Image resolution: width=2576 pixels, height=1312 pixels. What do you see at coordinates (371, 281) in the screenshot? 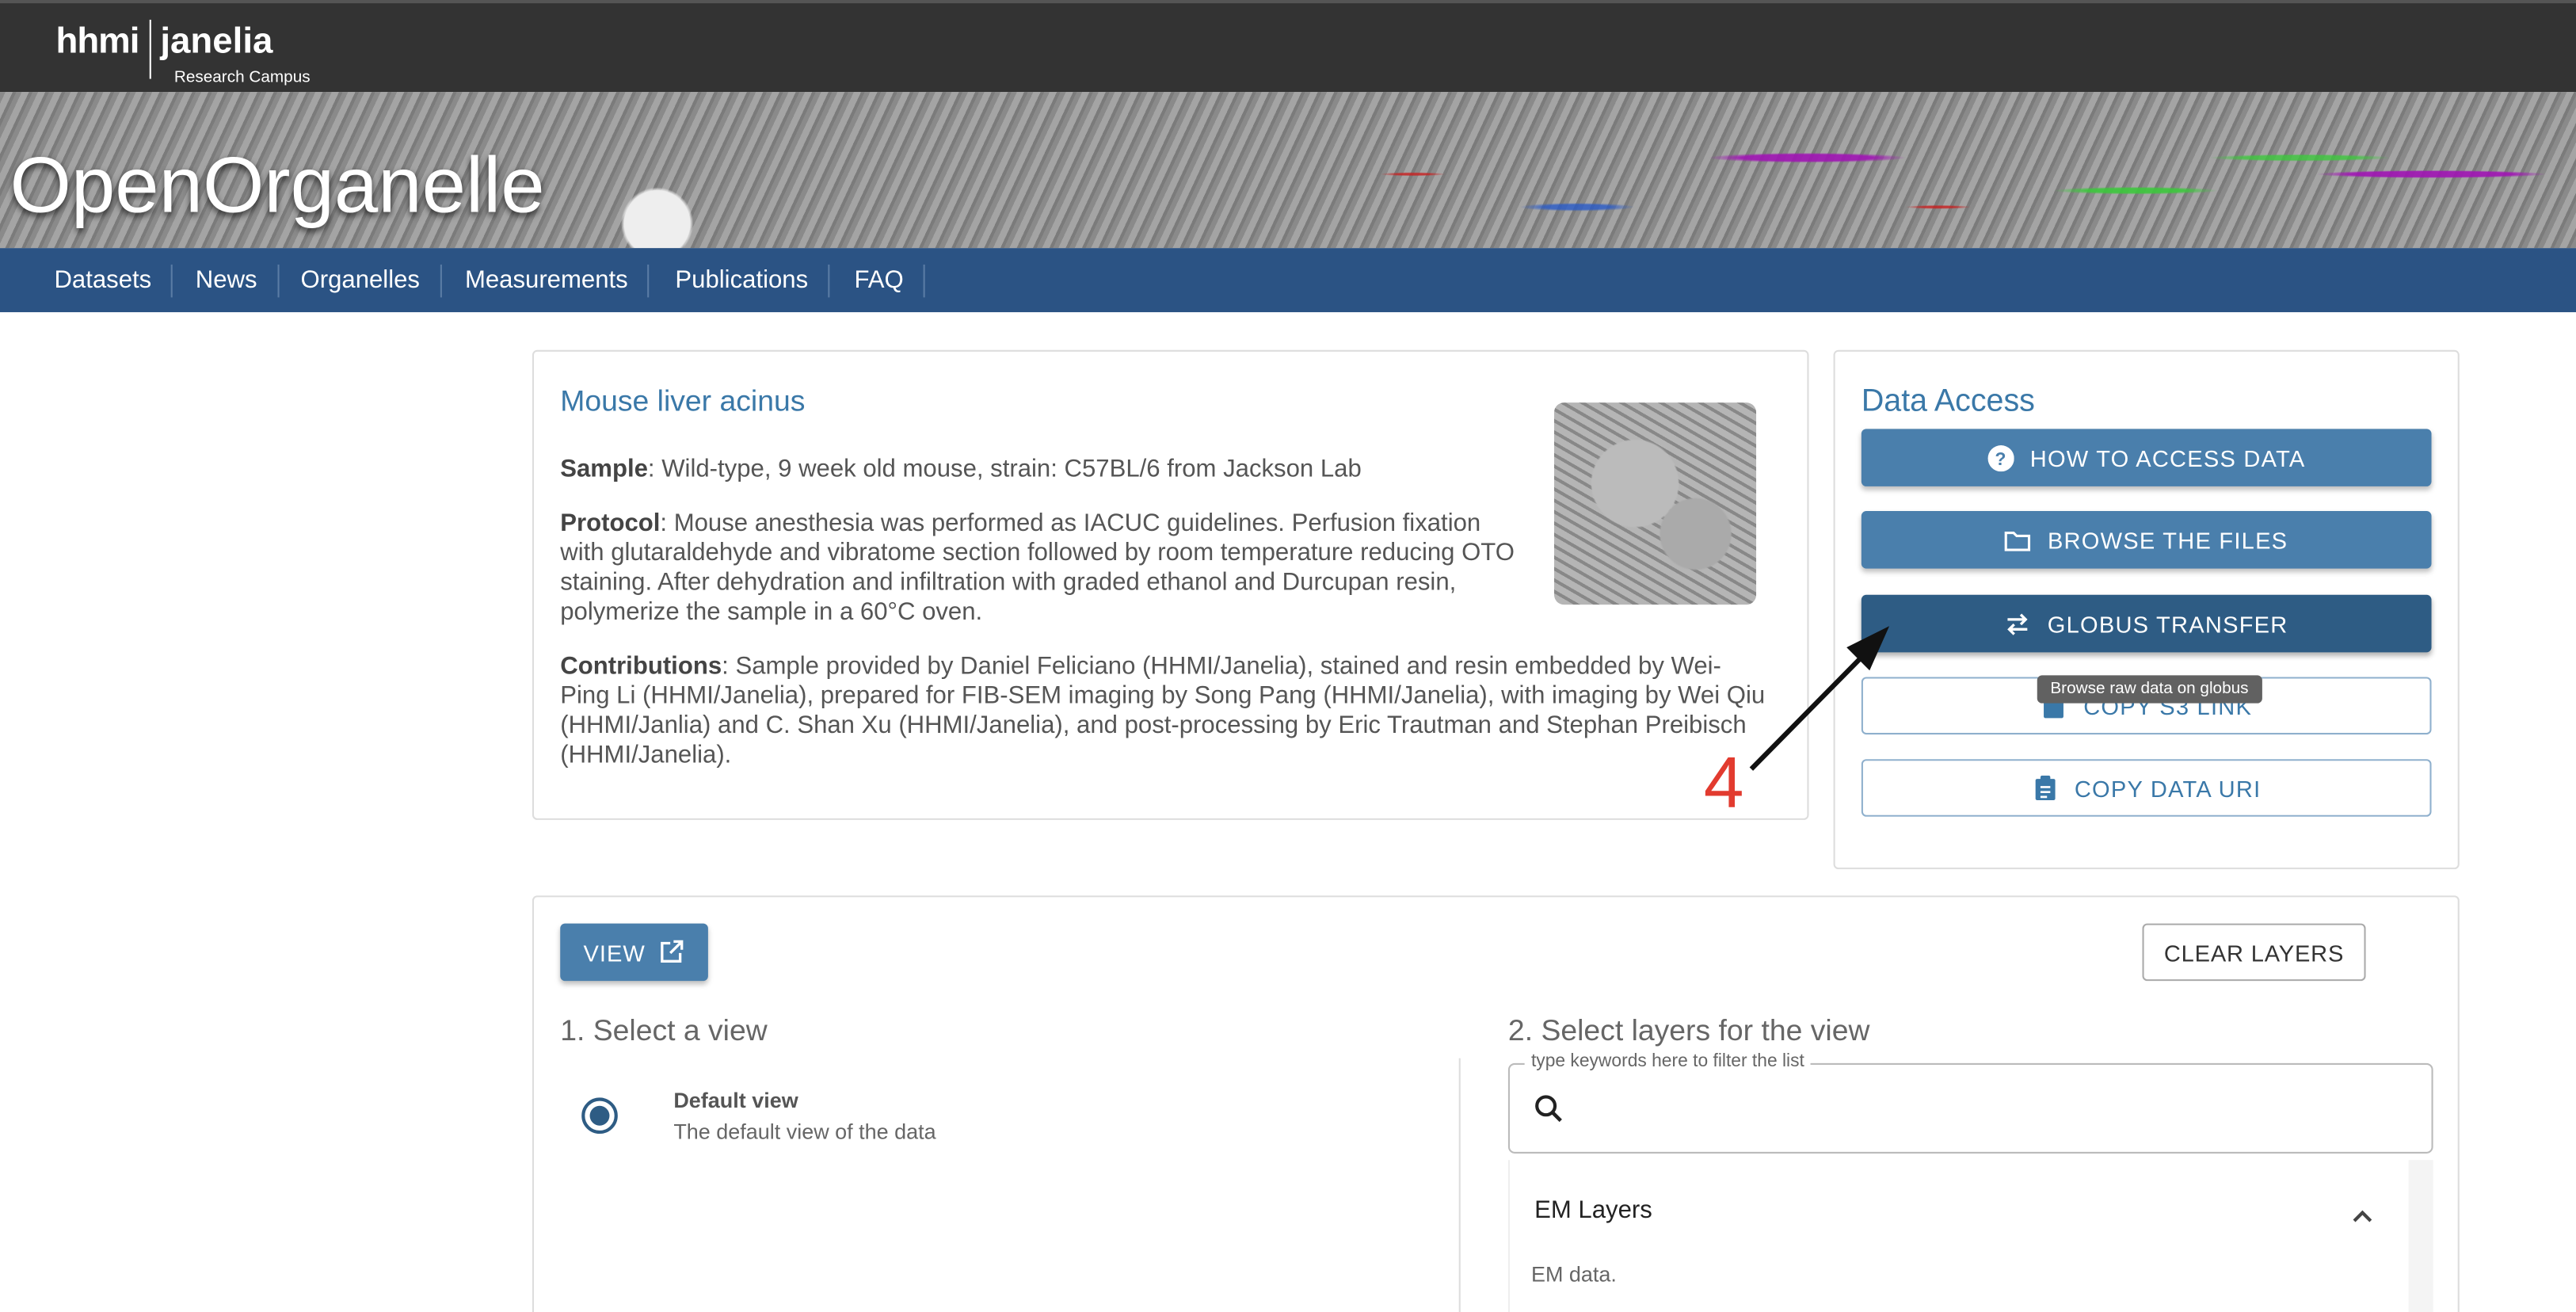
I see `nav-item-organelles: Organelles` at bounding box center [371, 281].